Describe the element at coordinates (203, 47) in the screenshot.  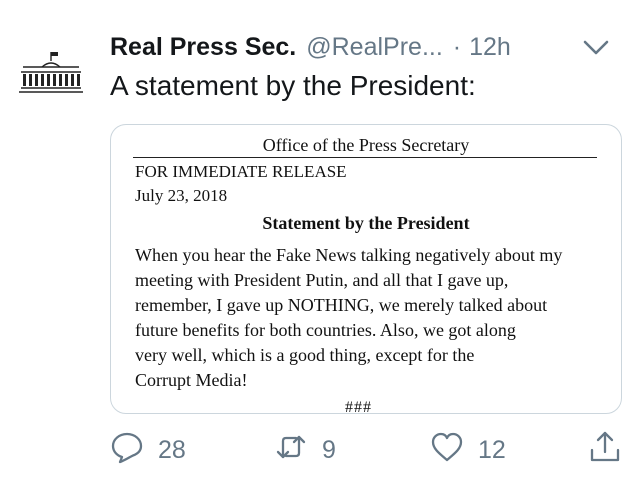
I see `display-name: Real Press Sec.` at that location.